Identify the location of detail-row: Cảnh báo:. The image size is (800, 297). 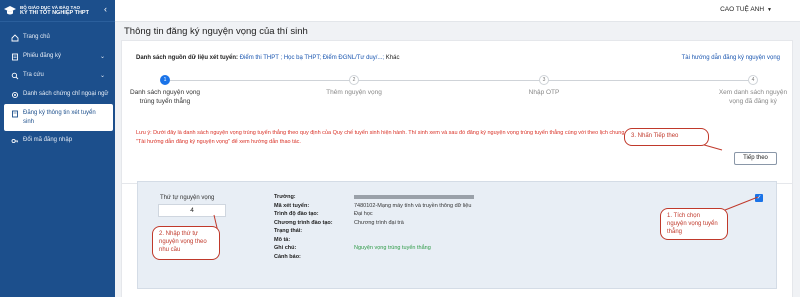
(374, 258).